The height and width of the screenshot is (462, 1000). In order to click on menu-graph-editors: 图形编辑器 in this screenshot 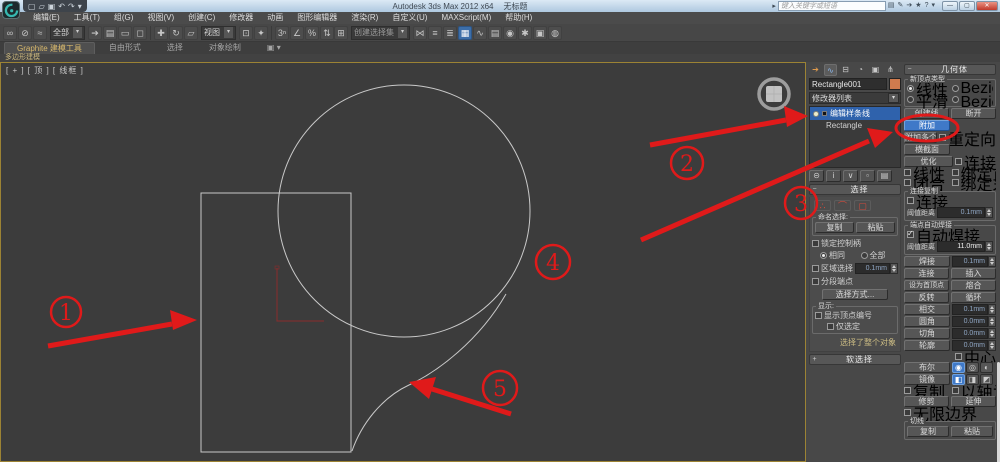, I will do `click(317, 18)`.